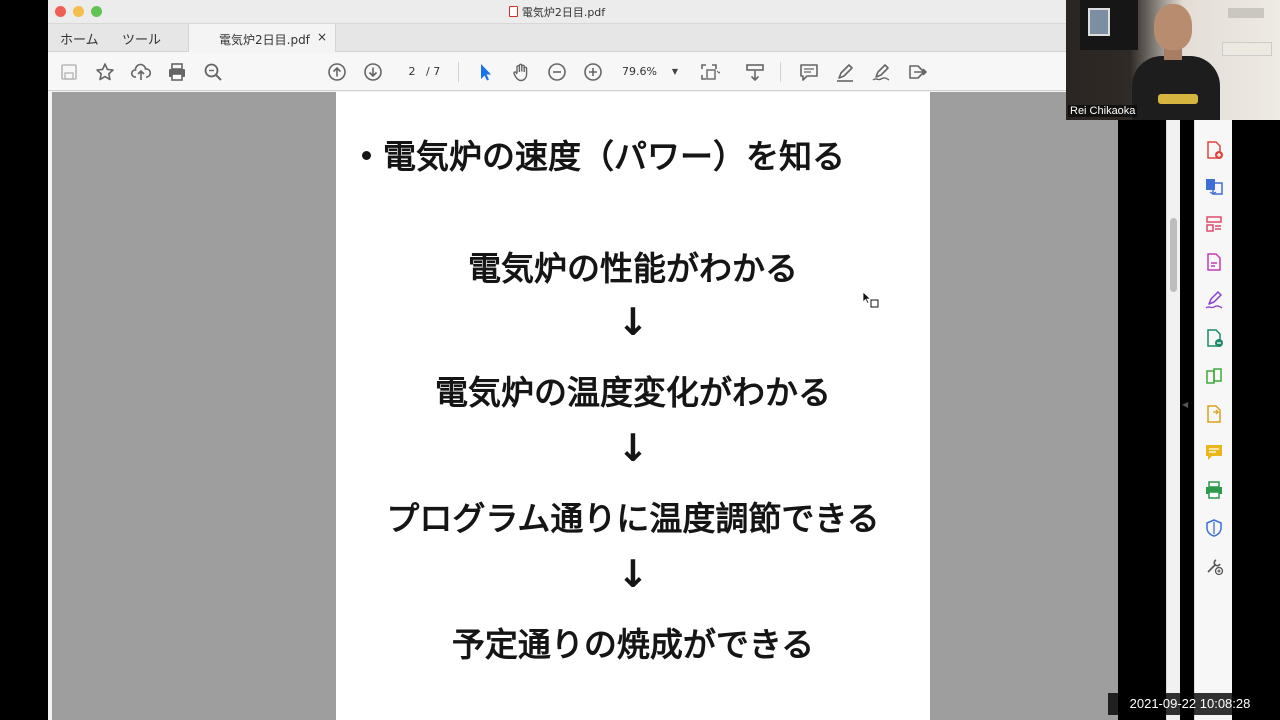 The height and width of the screenshot is (720, 1280). I want to click on create-pdf-icon, so click(1214, 150).